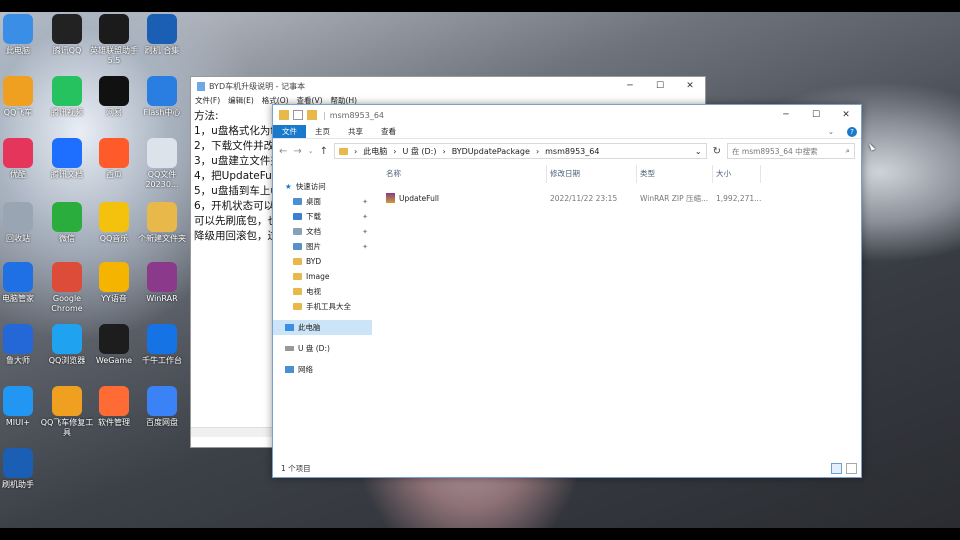  Describe the element at coordinates (162, 29) in the screenshot. I see `flash-icon` at that location.